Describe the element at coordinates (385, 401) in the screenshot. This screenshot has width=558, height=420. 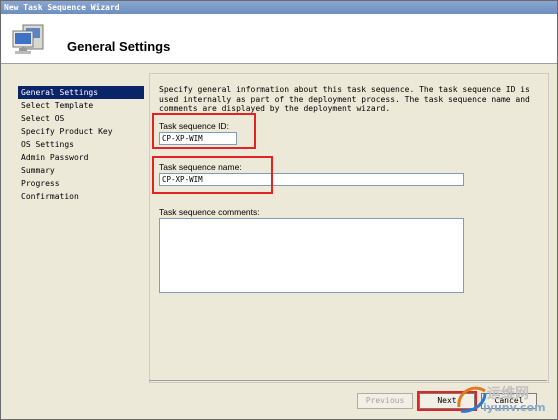
I see `previous-button: Previous` at that location.